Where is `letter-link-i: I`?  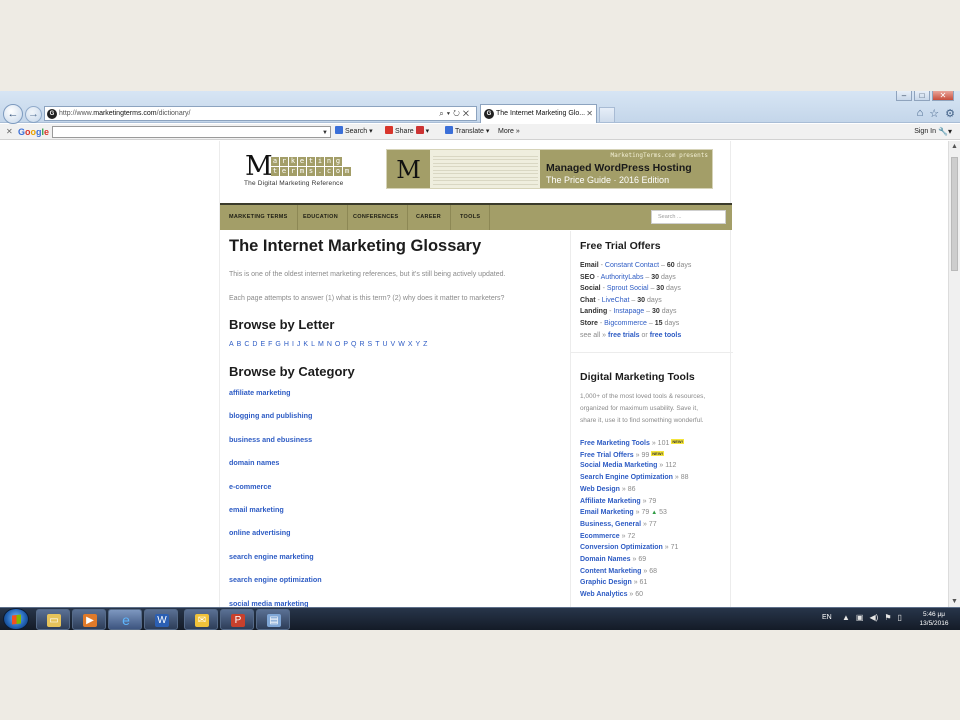 letter-link-i: I is located at coordinates (293, 344).